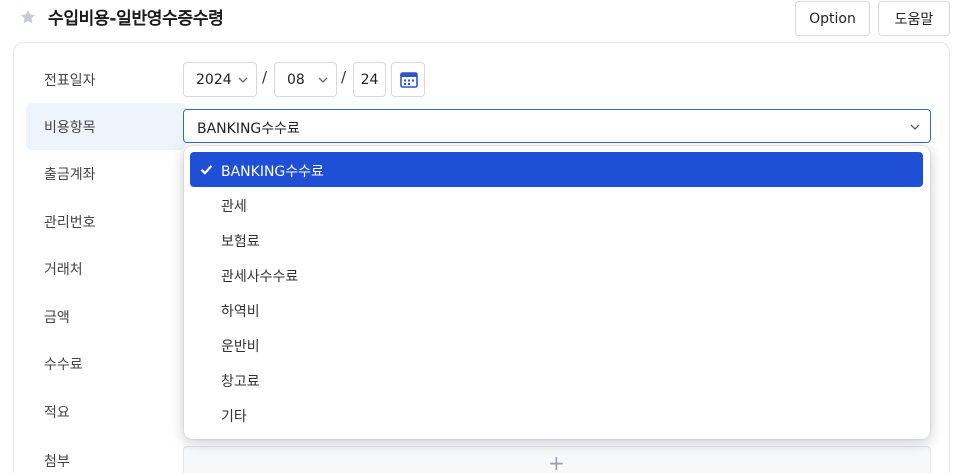 Image resolution: width=973 pixels, height=473 pixels. What do you see at coordinates (70, 128) in the screenshot?
I see `expense-item-label: 비용항목` at bounding box center [70, 128].